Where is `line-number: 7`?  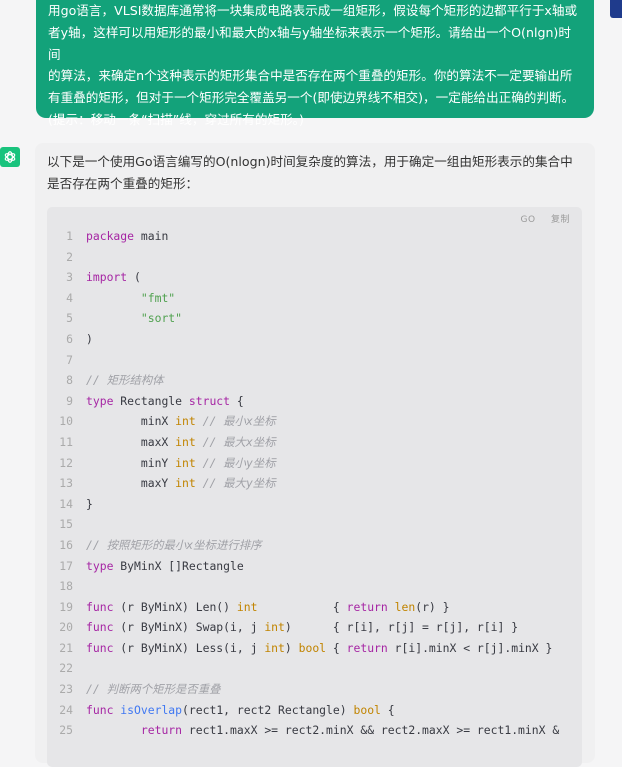
line-number: 7 is located at coordinates (69, 359).